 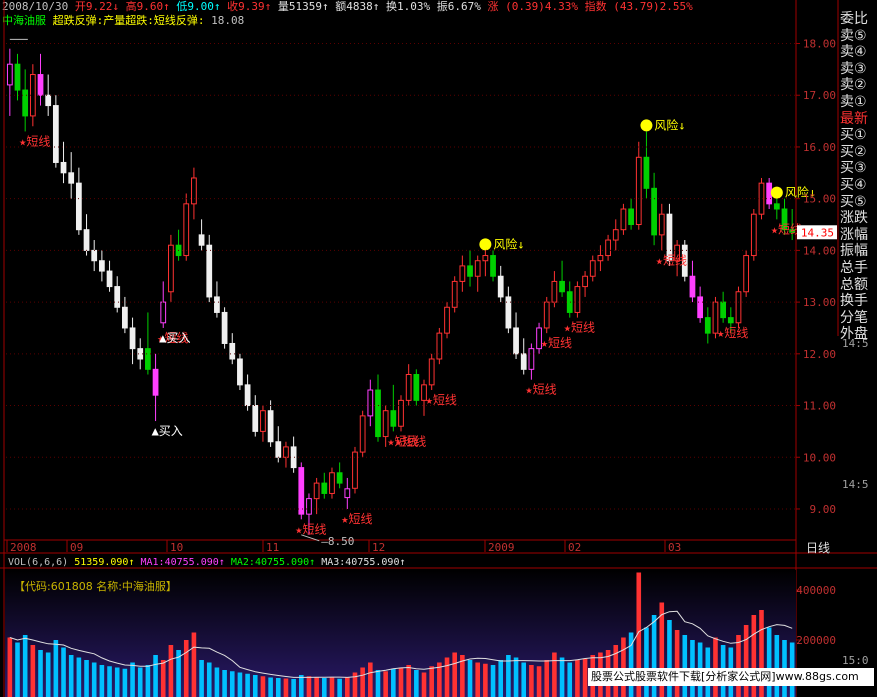 What do you see at coordinates (731, 677) in the screenshot?
I see `watermark-banner: 股票公式股票软件下载[分析家公式网]www.88gs.com` at bounding box center [731, 677].